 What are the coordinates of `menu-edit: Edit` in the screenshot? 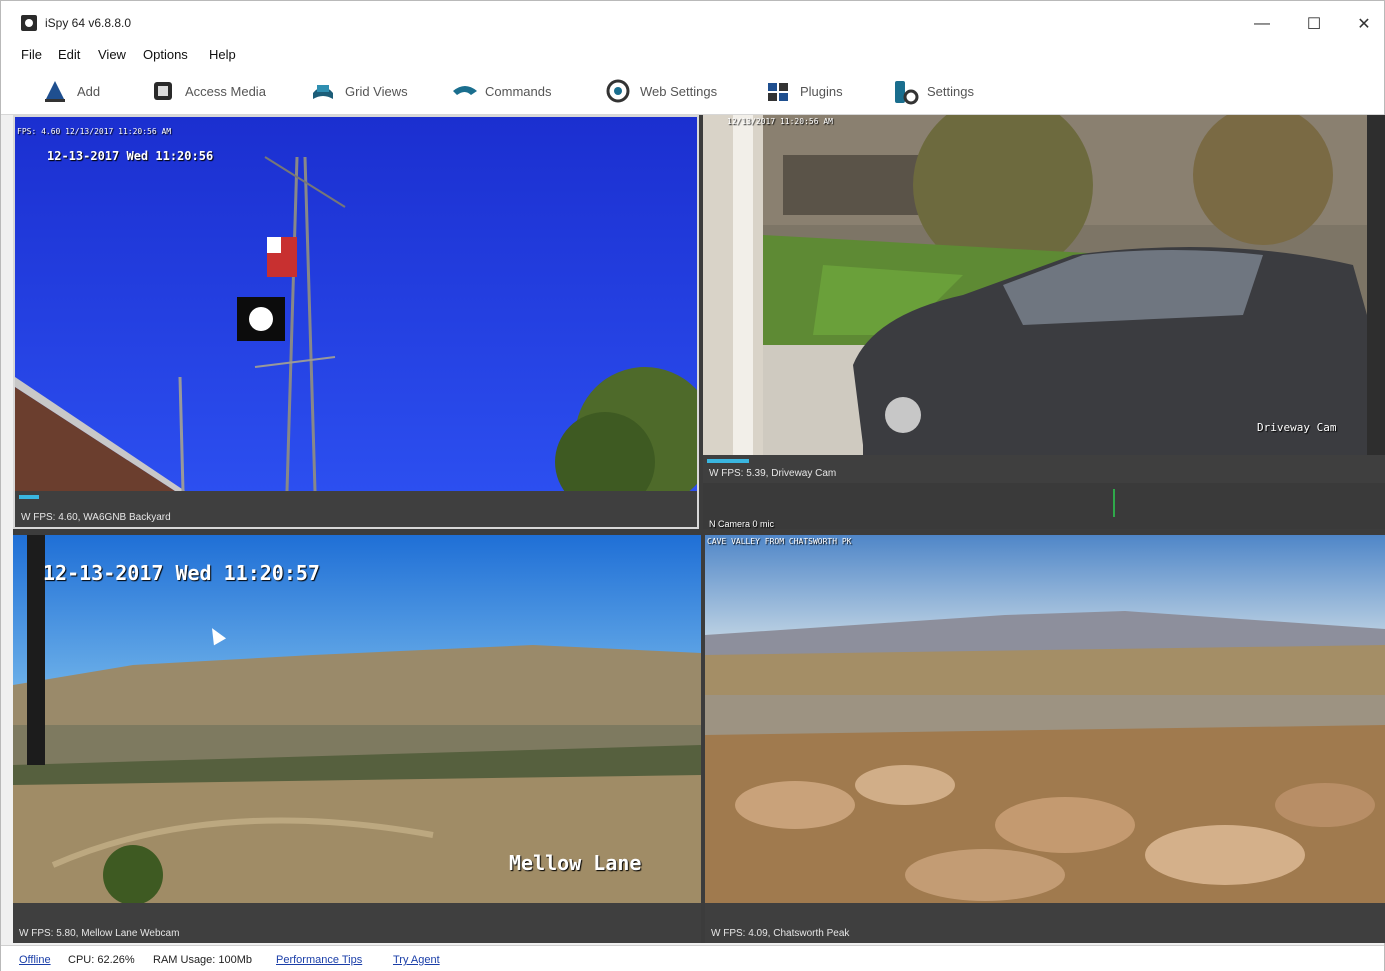 It's located at (69, 54).